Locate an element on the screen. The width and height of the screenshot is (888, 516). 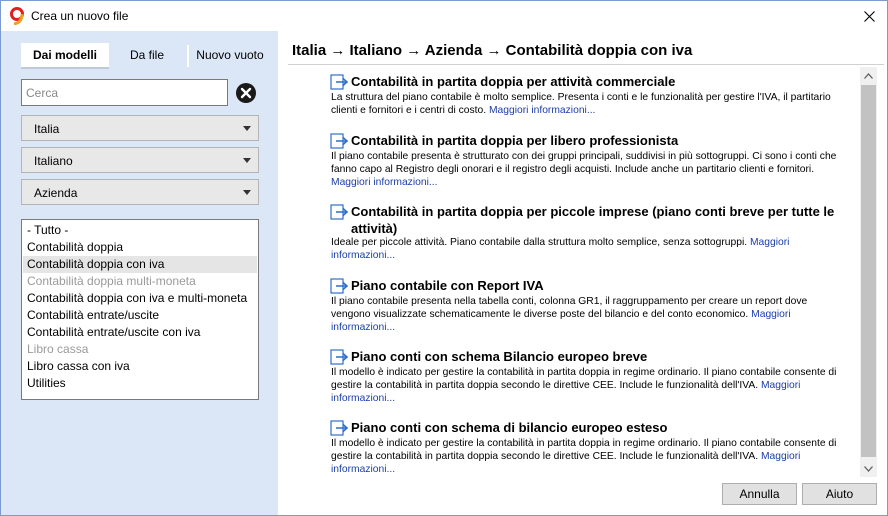
category-item-selected: Contabilità doppia con iva is located at coordinates (140, 264).